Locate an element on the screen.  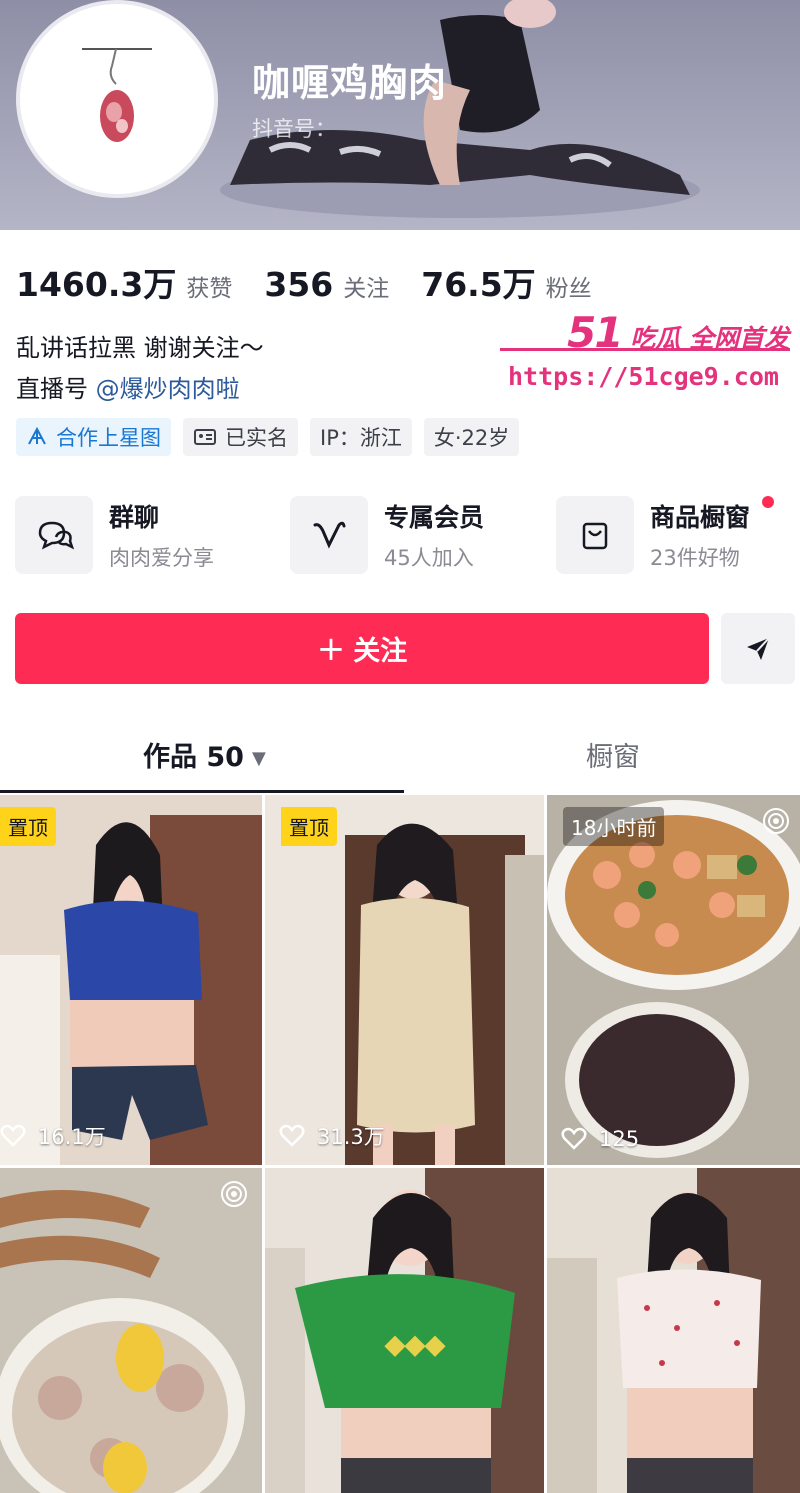
feature-shop-window: 商品橱窗 23件好物 is located at coordinates (653, 535).